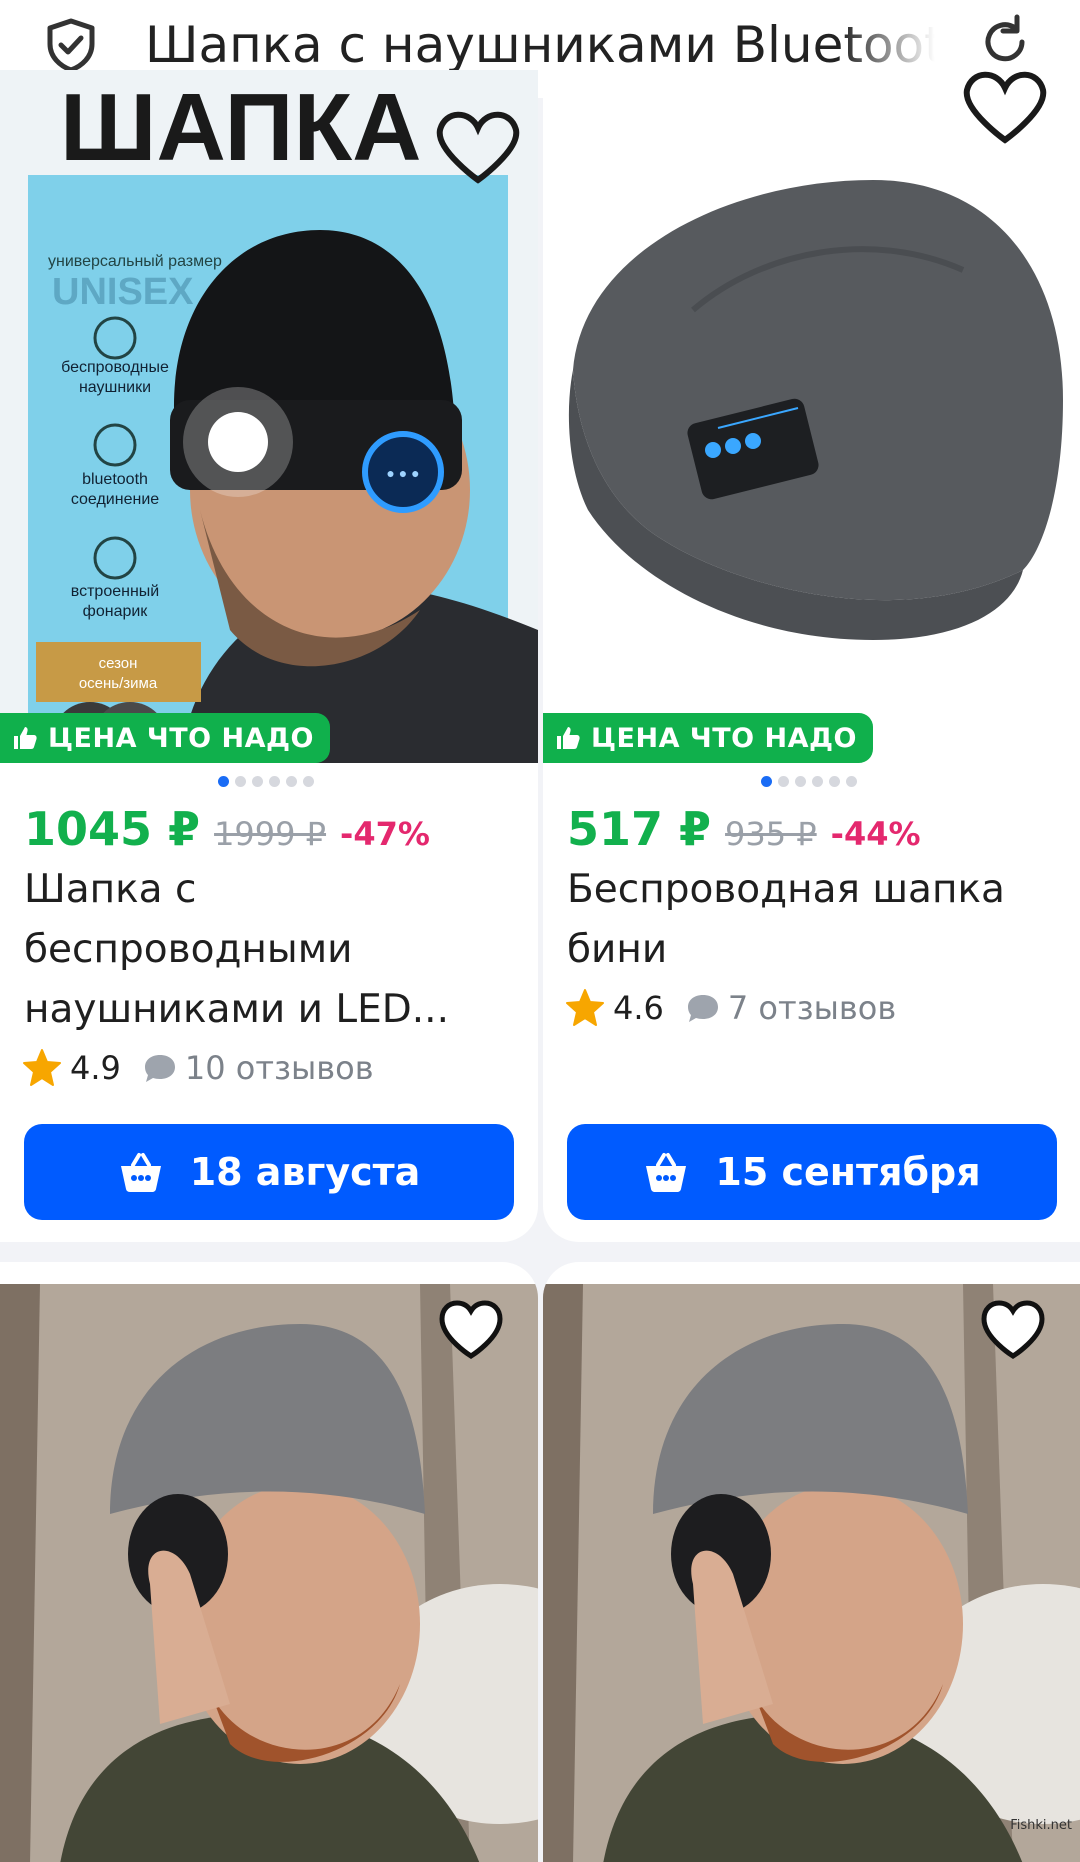 Image resolution: width=1080 pixels, height=1862 pixels. What do you see at coordinates (116, 611) in the screenshot?
I see `svg-text: фонарик` at bounding box center [116, 611].